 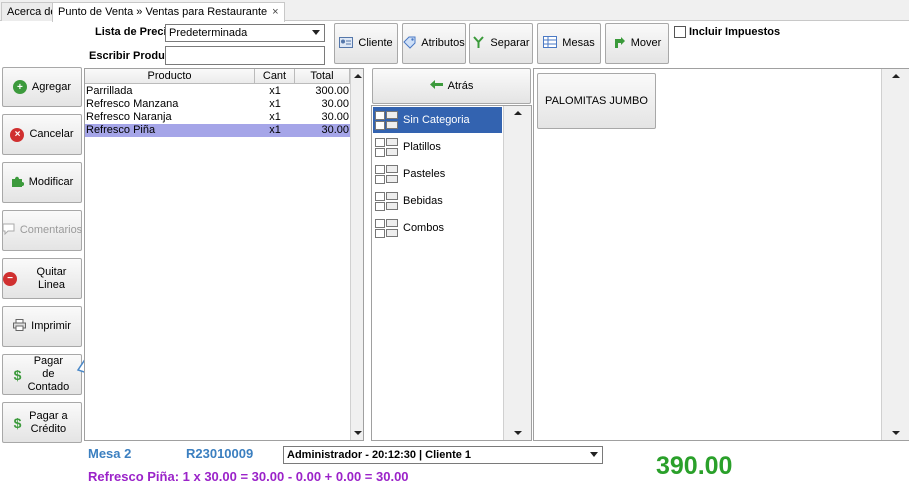 What do you see at coordinates (366, 43) in the screenshot?
I see `cliente-button: Cliente` at bounding box center [366, 43].